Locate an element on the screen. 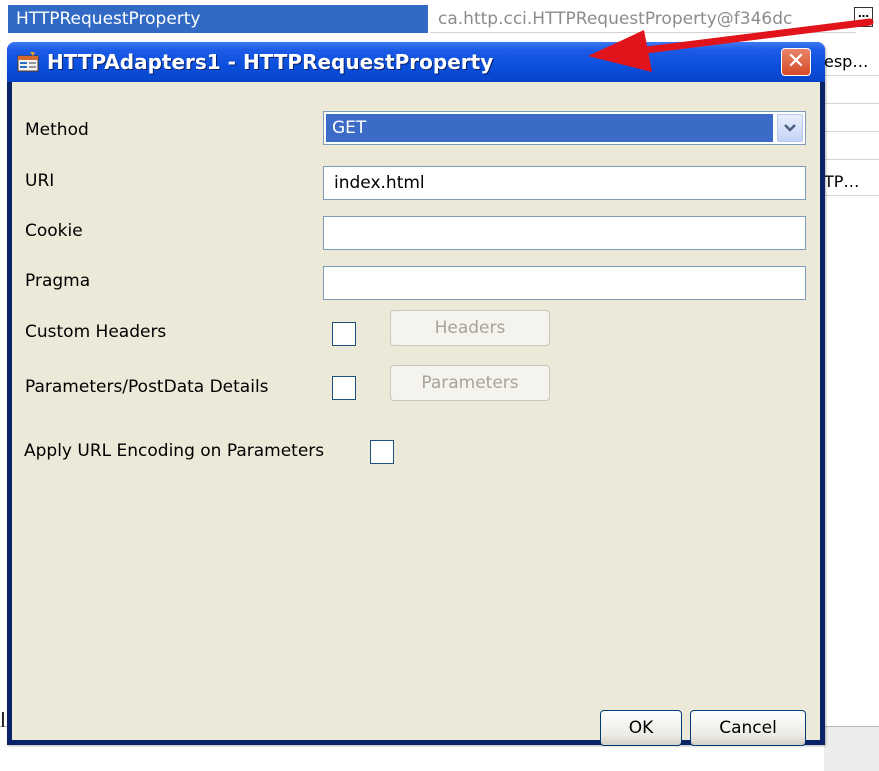  method-label: Method is located at coordinates (57, 130).